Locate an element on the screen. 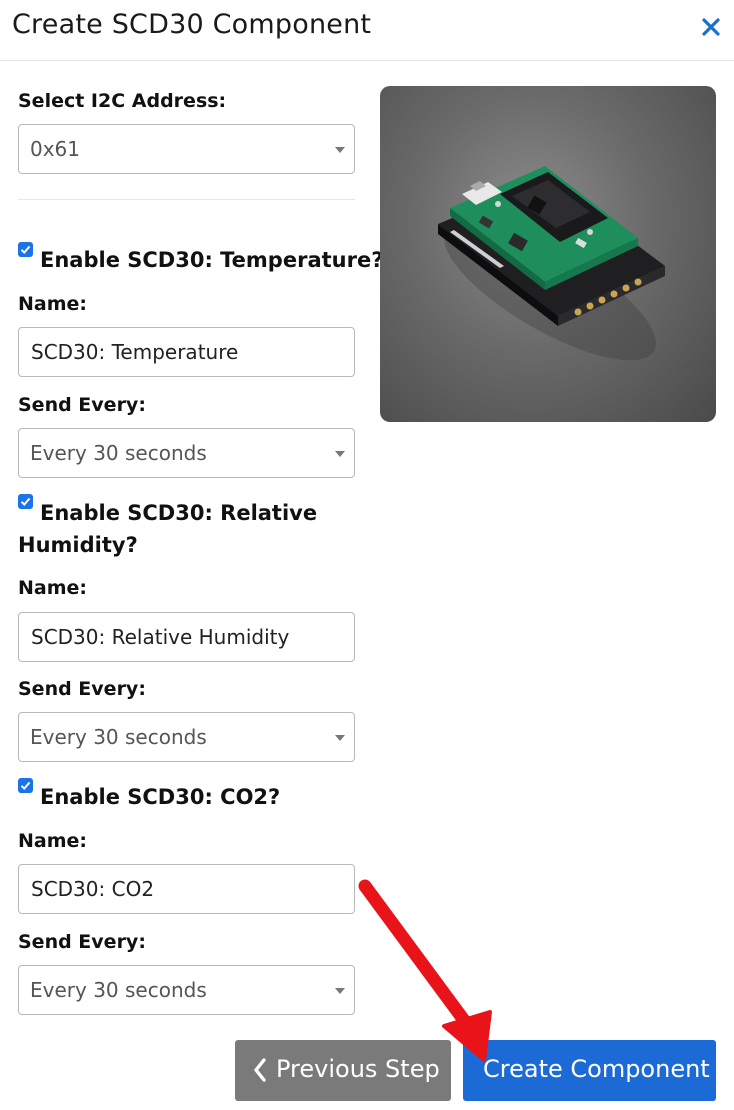  temperature-send-every-value: Every 30 seconds is located at coordinates (118, 453).